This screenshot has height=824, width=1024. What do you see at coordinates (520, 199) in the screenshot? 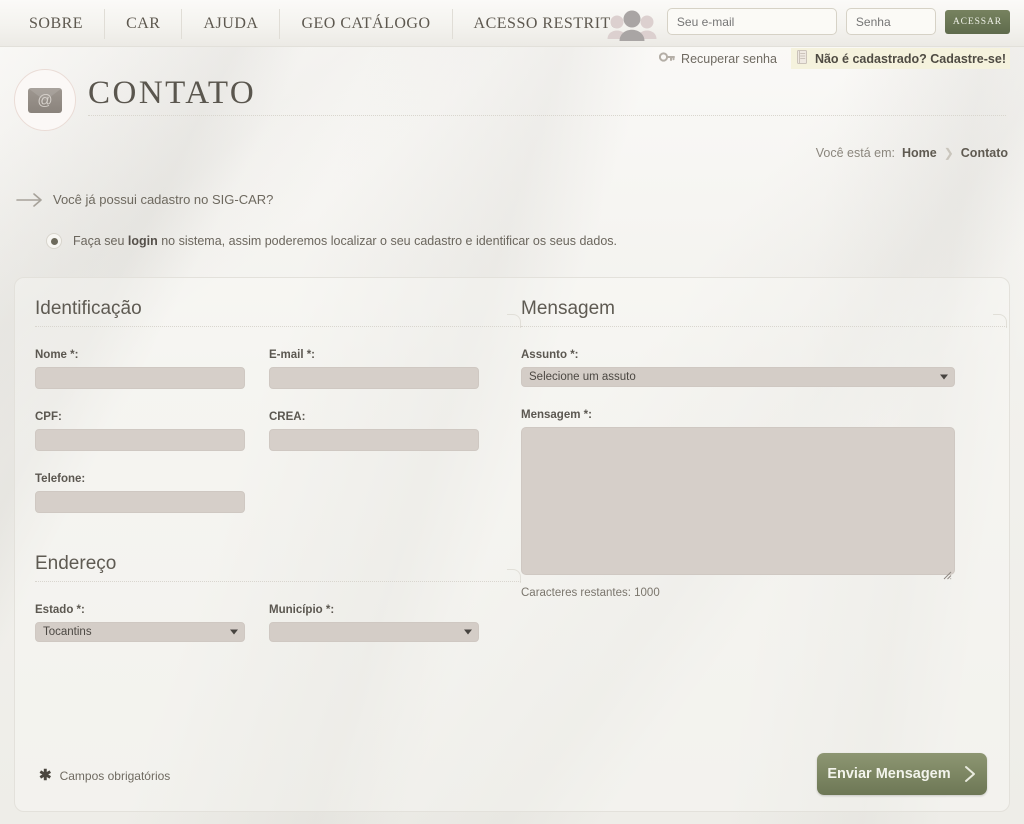
I see `login-prompt-question-row: Você já possui cadastro no SIG-CAR?` at bounding box center [520, 199].